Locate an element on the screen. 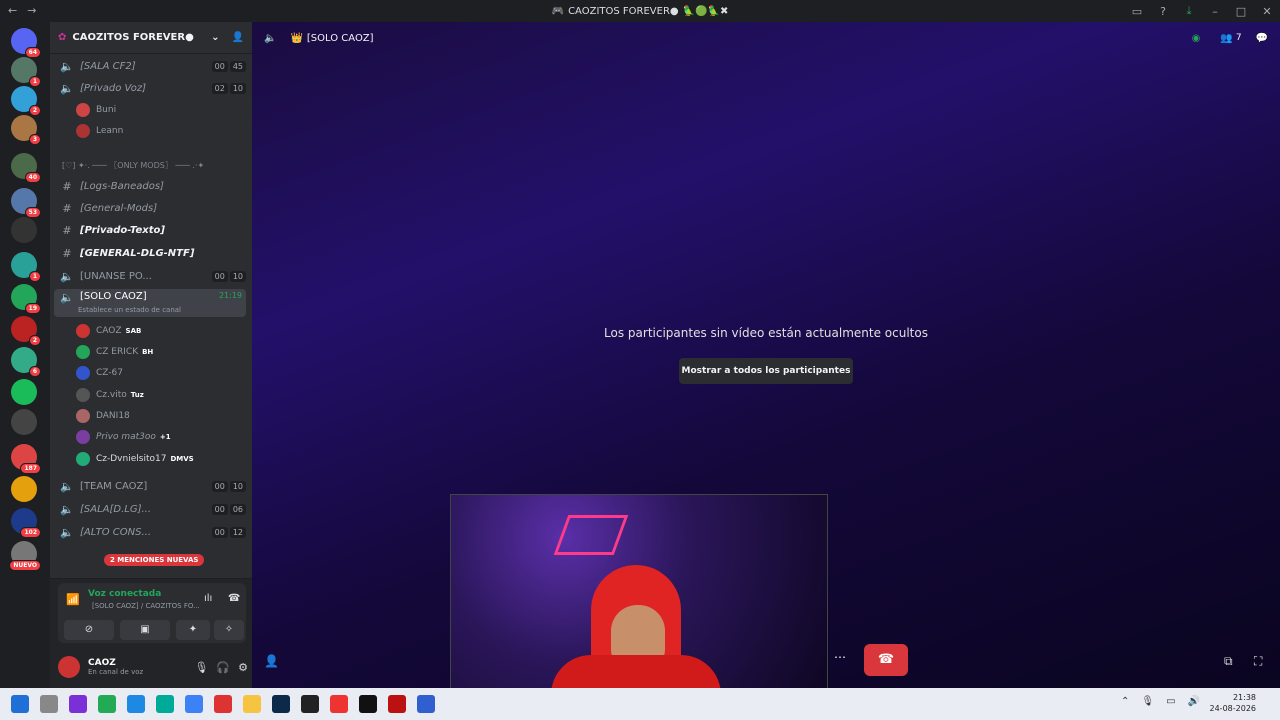 This screenshot has height=720, width=1280. text-channel: # [GENERAL-DLG-NTF] is located at coordinates (150, 253).